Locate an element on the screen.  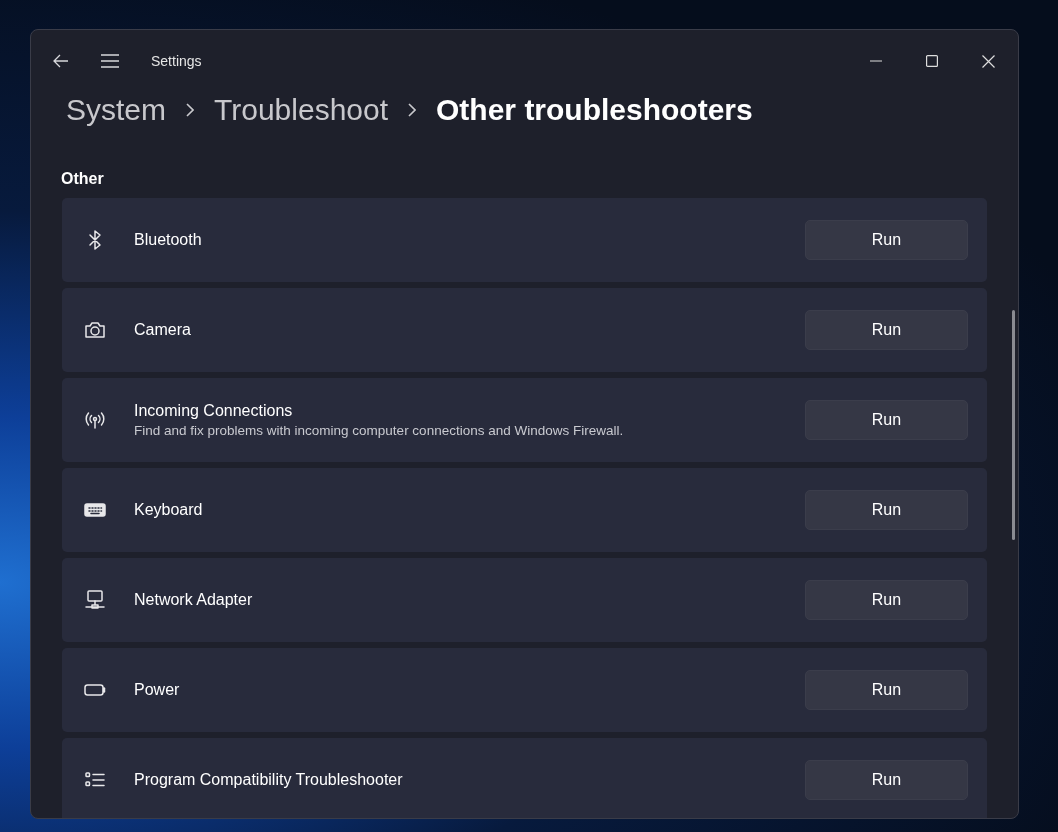
troubleshooter-title: Power is located at coordinates (157, 690).